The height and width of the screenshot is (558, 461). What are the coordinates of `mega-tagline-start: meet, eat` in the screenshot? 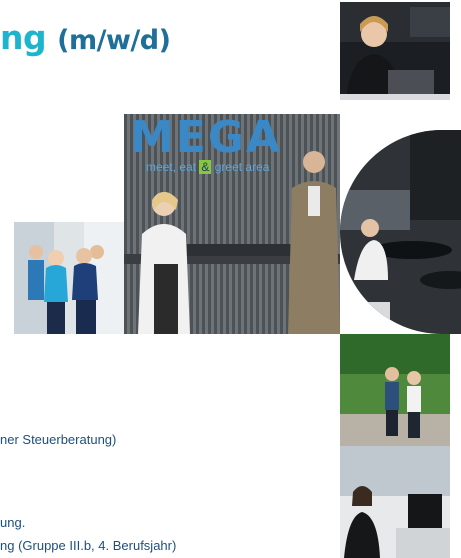 It's located at (173, 167).